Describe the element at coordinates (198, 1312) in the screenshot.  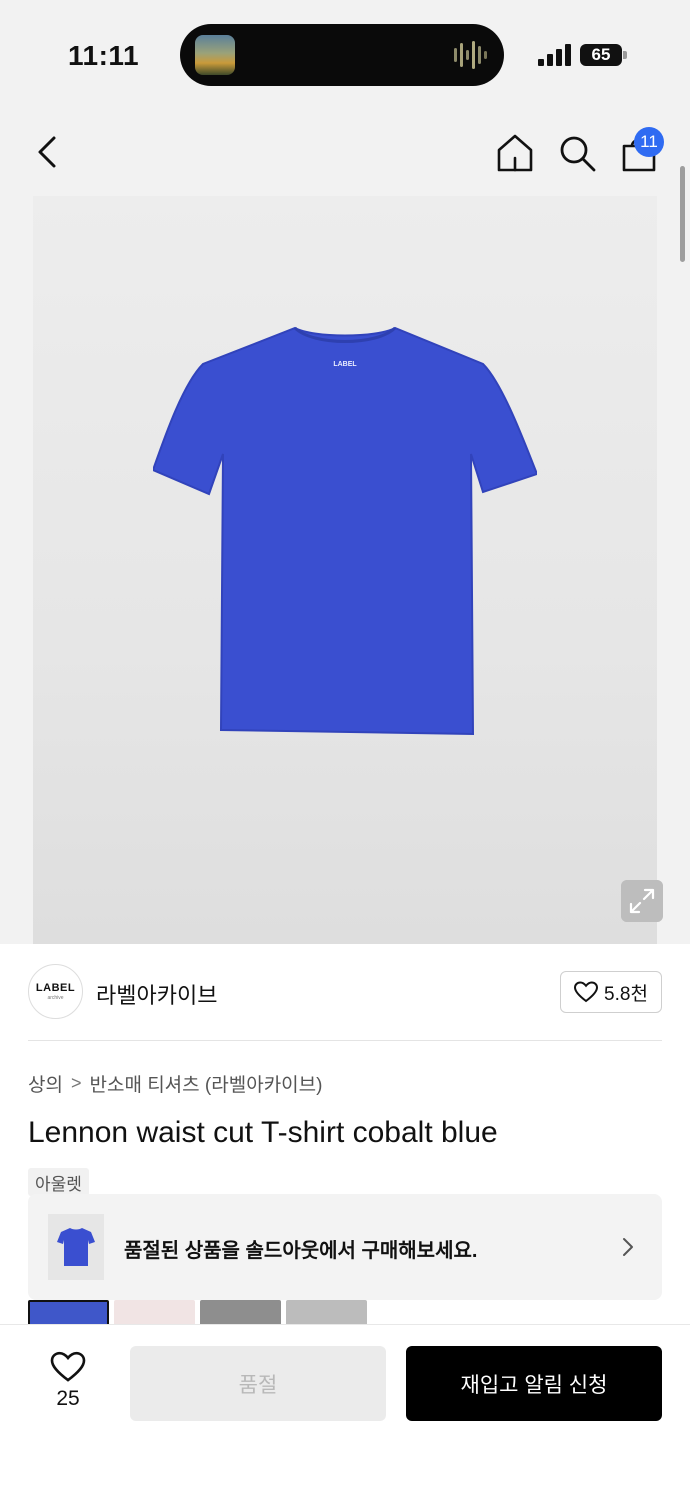
I see `color-swatch-list` at that location.